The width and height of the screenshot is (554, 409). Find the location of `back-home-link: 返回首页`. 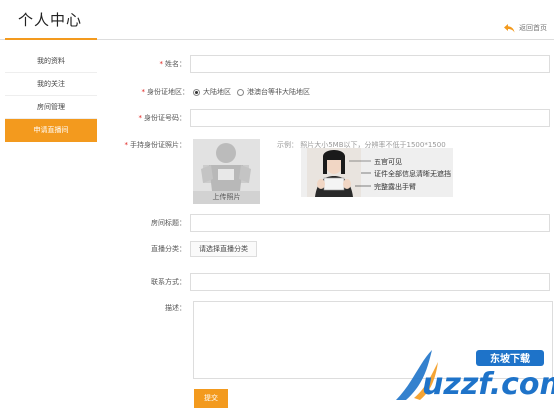

back-home-link: 返回首页 is located at coordinates (525, 28).